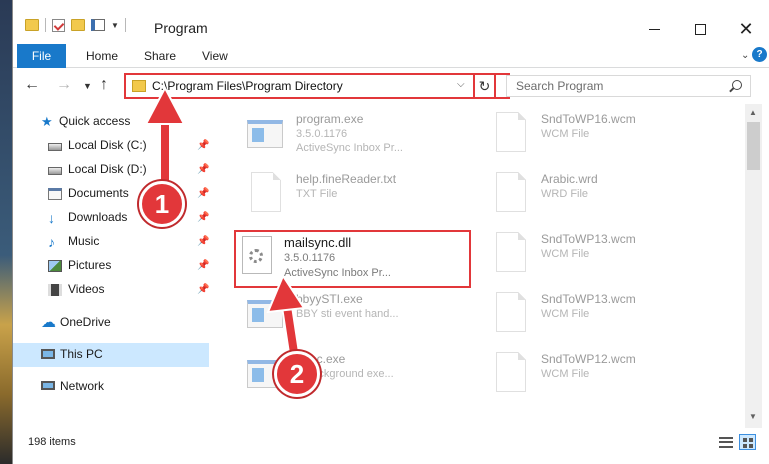 The height and width of the screenshot is (464, 769). I want to click on item-count: 198 items, so click(52, 442).